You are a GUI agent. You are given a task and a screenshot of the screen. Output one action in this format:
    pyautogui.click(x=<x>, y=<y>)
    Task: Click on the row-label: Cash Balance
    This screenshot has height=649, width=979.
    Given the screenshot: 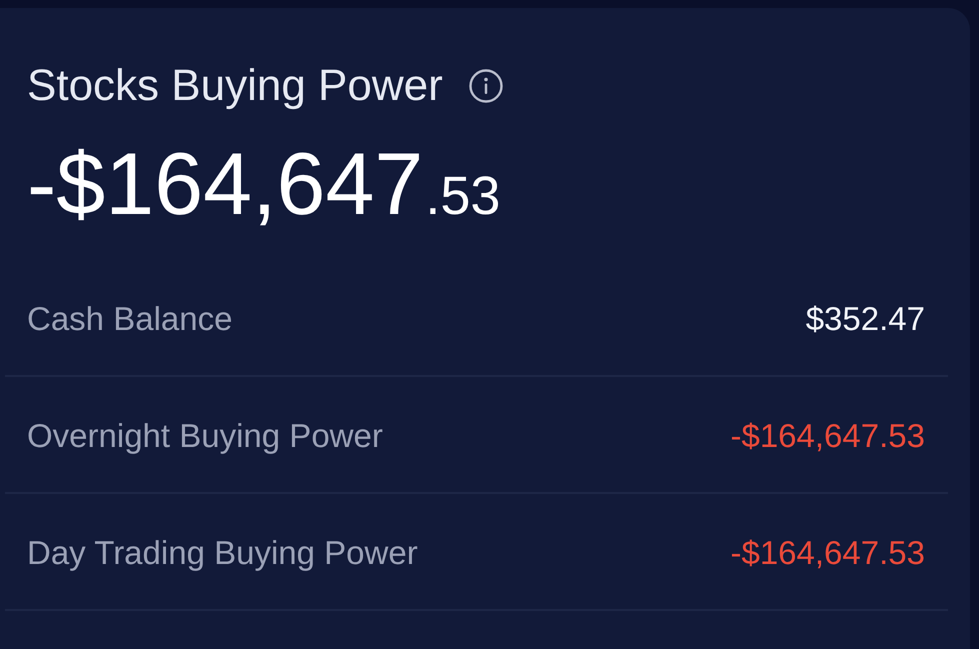 What is the action you would take?
    pyautogui.click(x=129, y=319)
    